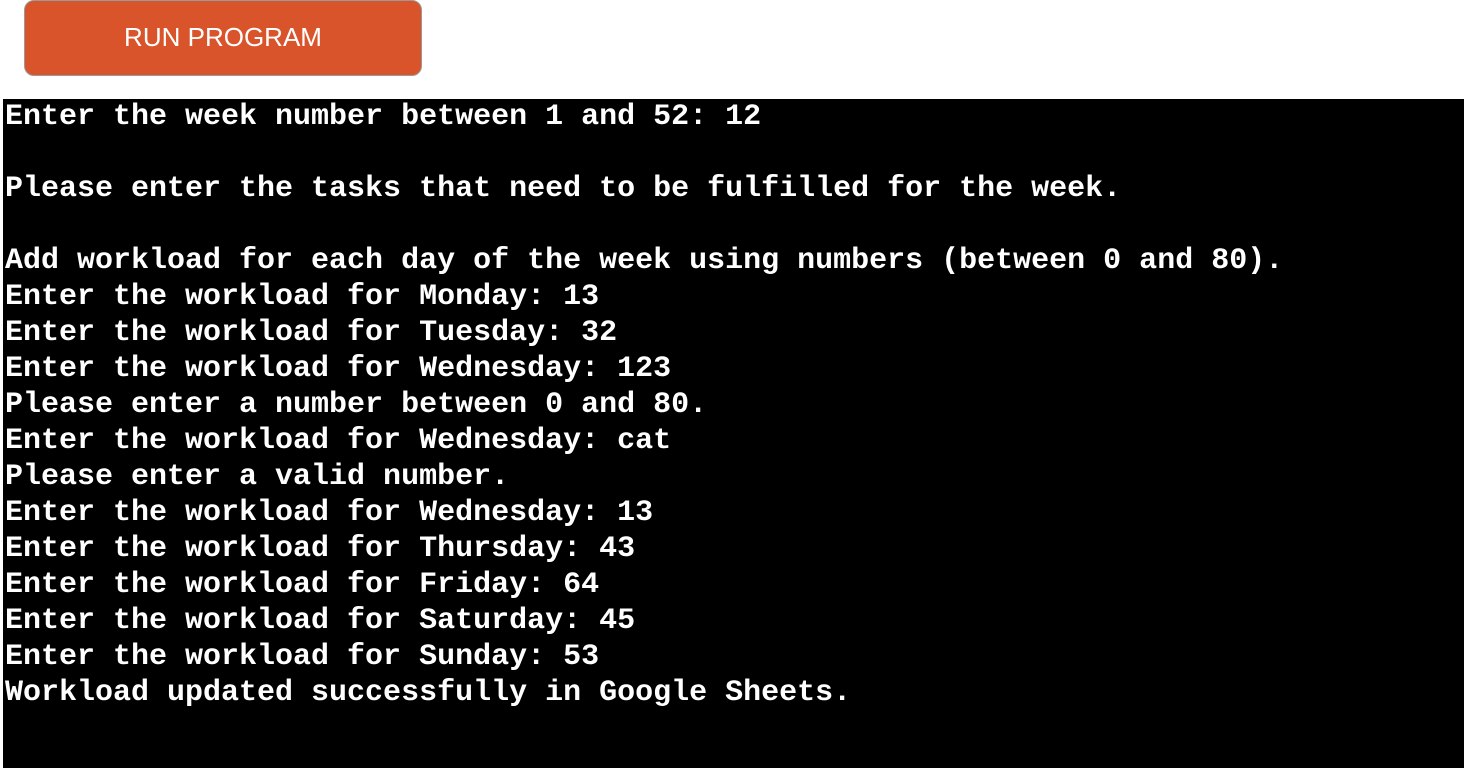 This screenshot has height=768, width=1476. I want to click on run-program-button: RUN PROGRAM, so click(223, 38).